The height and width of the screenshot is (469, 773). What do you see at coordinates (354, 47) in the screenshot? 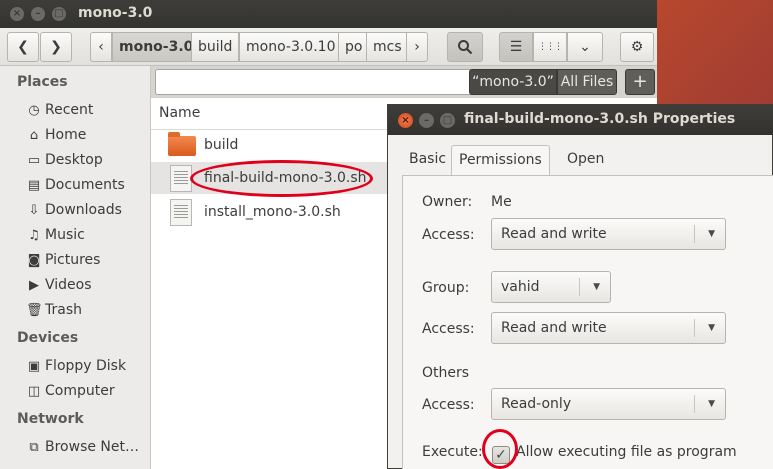
I see `breadcrumb-po: po` at bounding box center [354, 47].